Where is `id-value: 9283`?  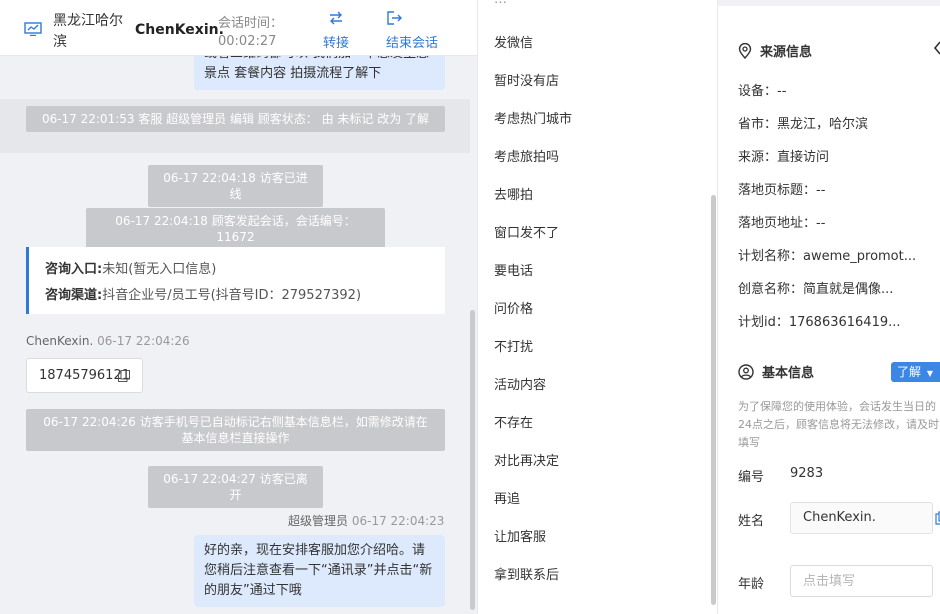 id-value: 9283 is located at coordinates (807, 473).